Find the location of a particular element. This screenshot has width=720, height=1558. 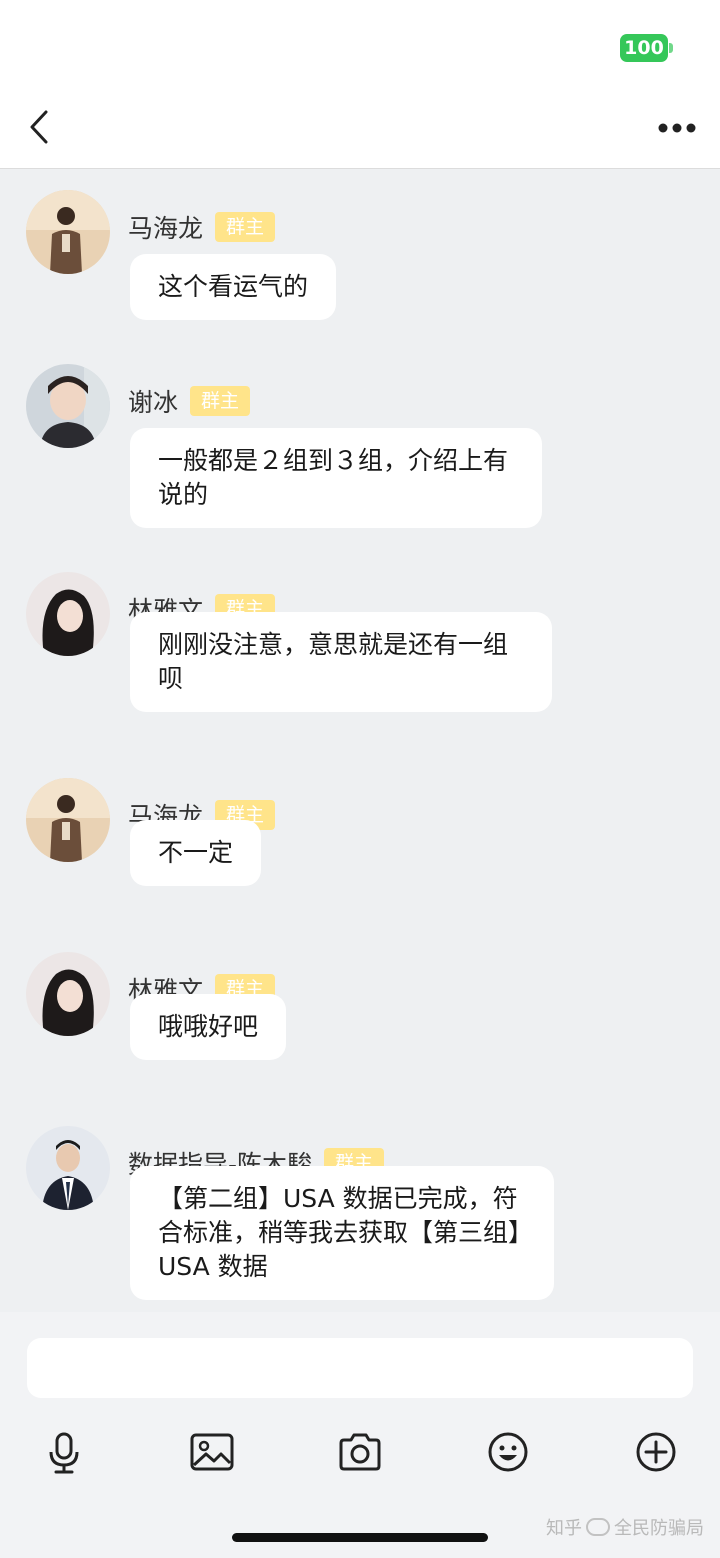

camera-button is located at coordinates (360, 1452).